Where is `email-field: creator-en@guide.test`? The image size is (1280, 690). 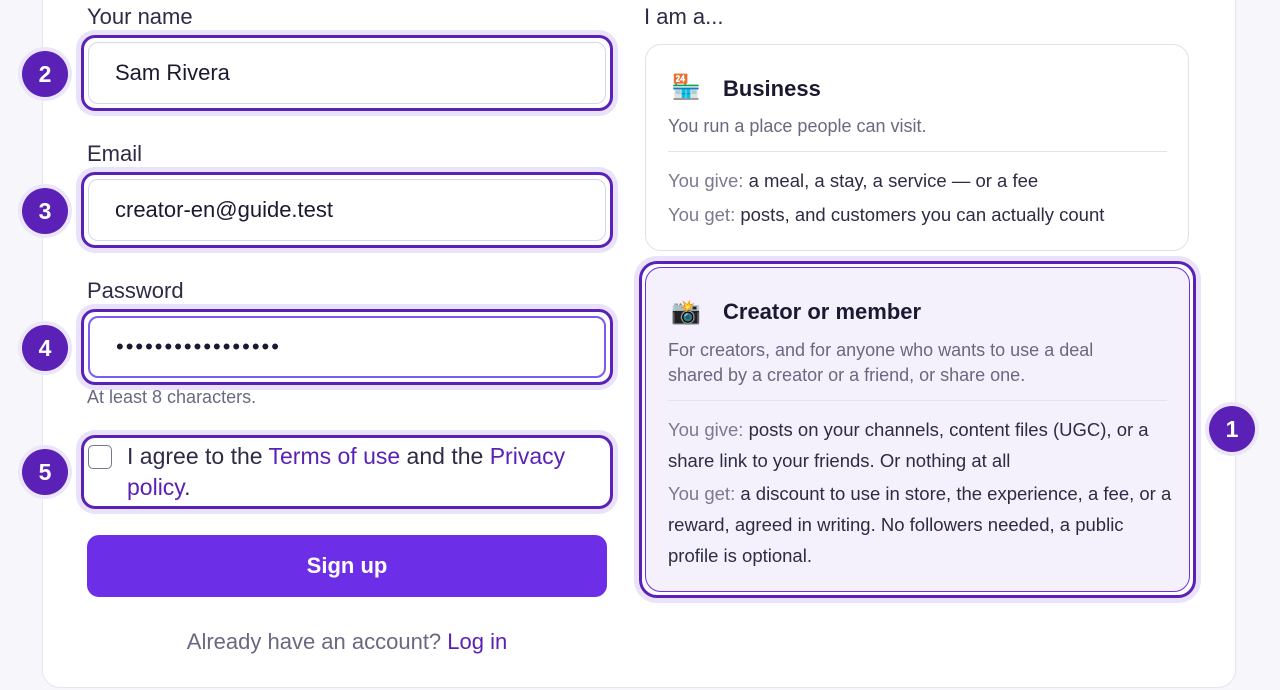 email-field: creator-en@guide.test is located at coordinates (347, 210).